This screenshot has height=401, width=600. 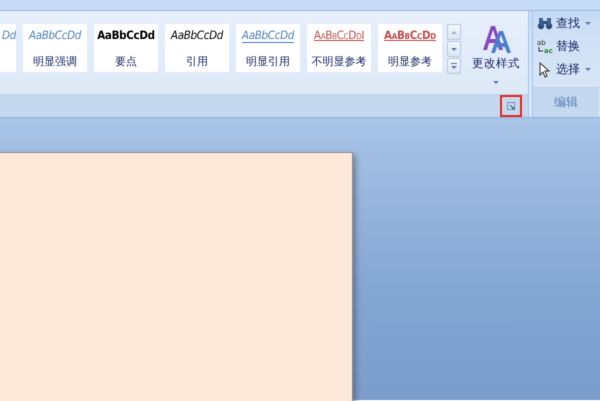 What do you see at coordinates (567, 69) in the screenshot?
I see `editing-command: 选择` at bounding box center [567, 69].